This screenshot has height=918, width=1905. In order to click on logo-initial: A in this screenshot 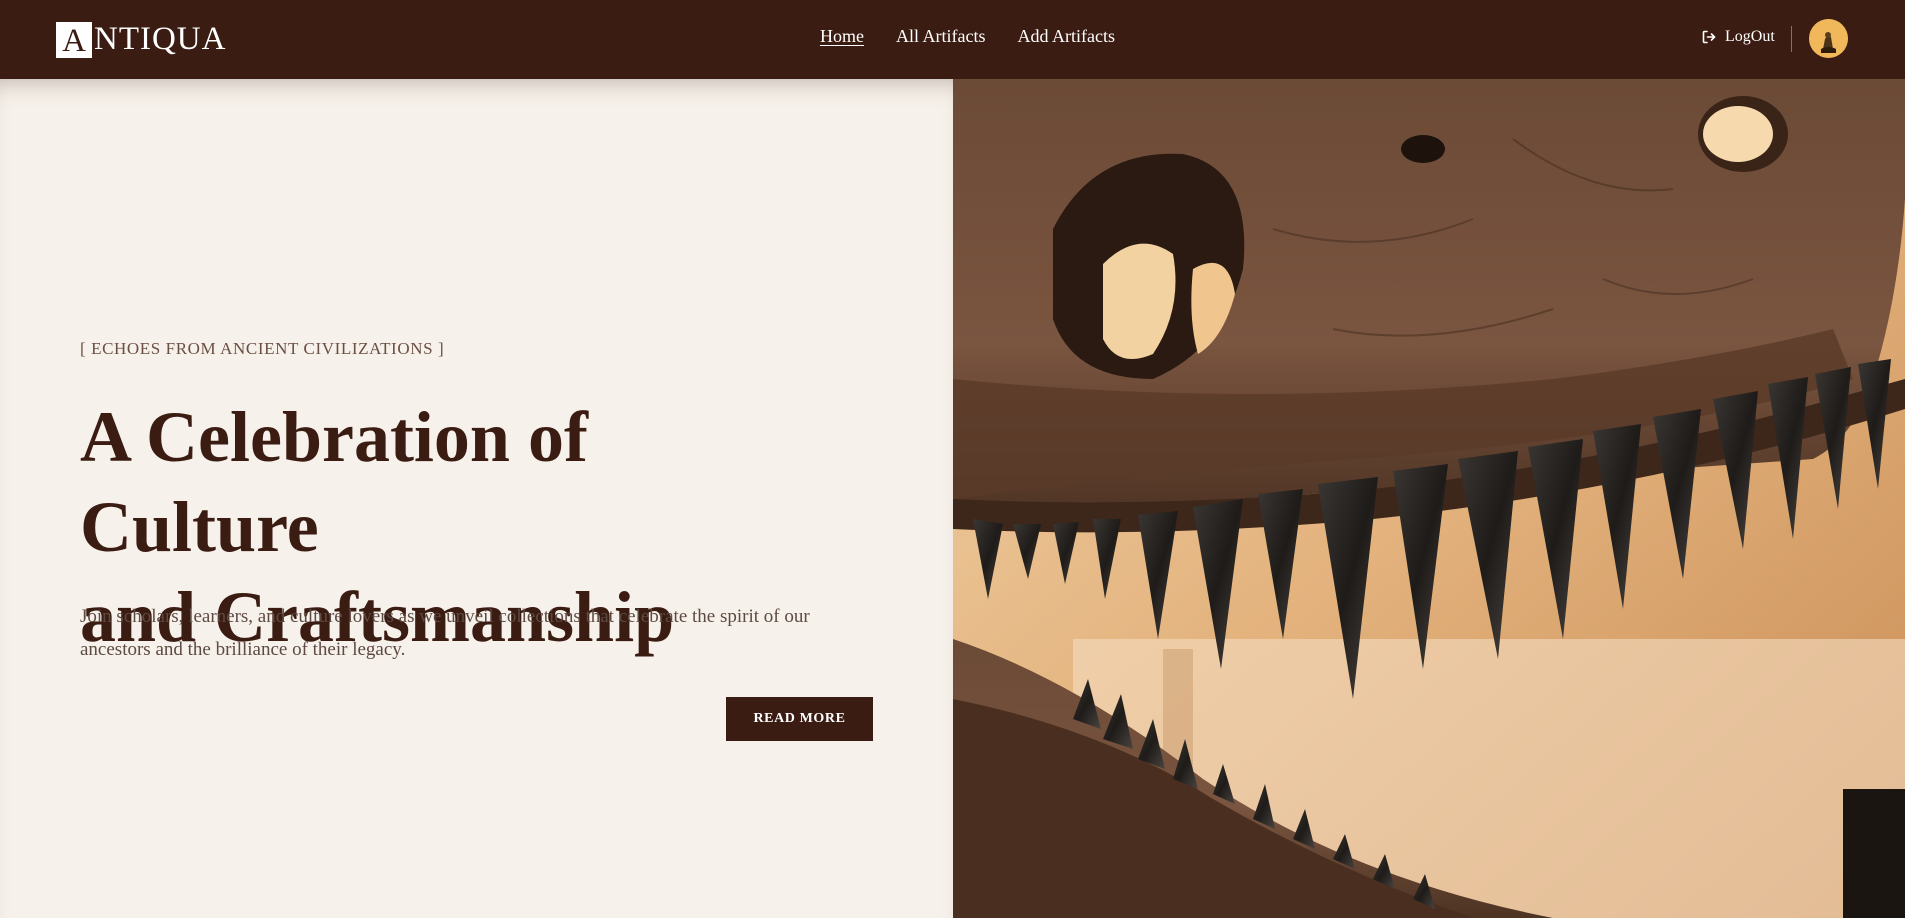, I will do `click(74, 40)`.